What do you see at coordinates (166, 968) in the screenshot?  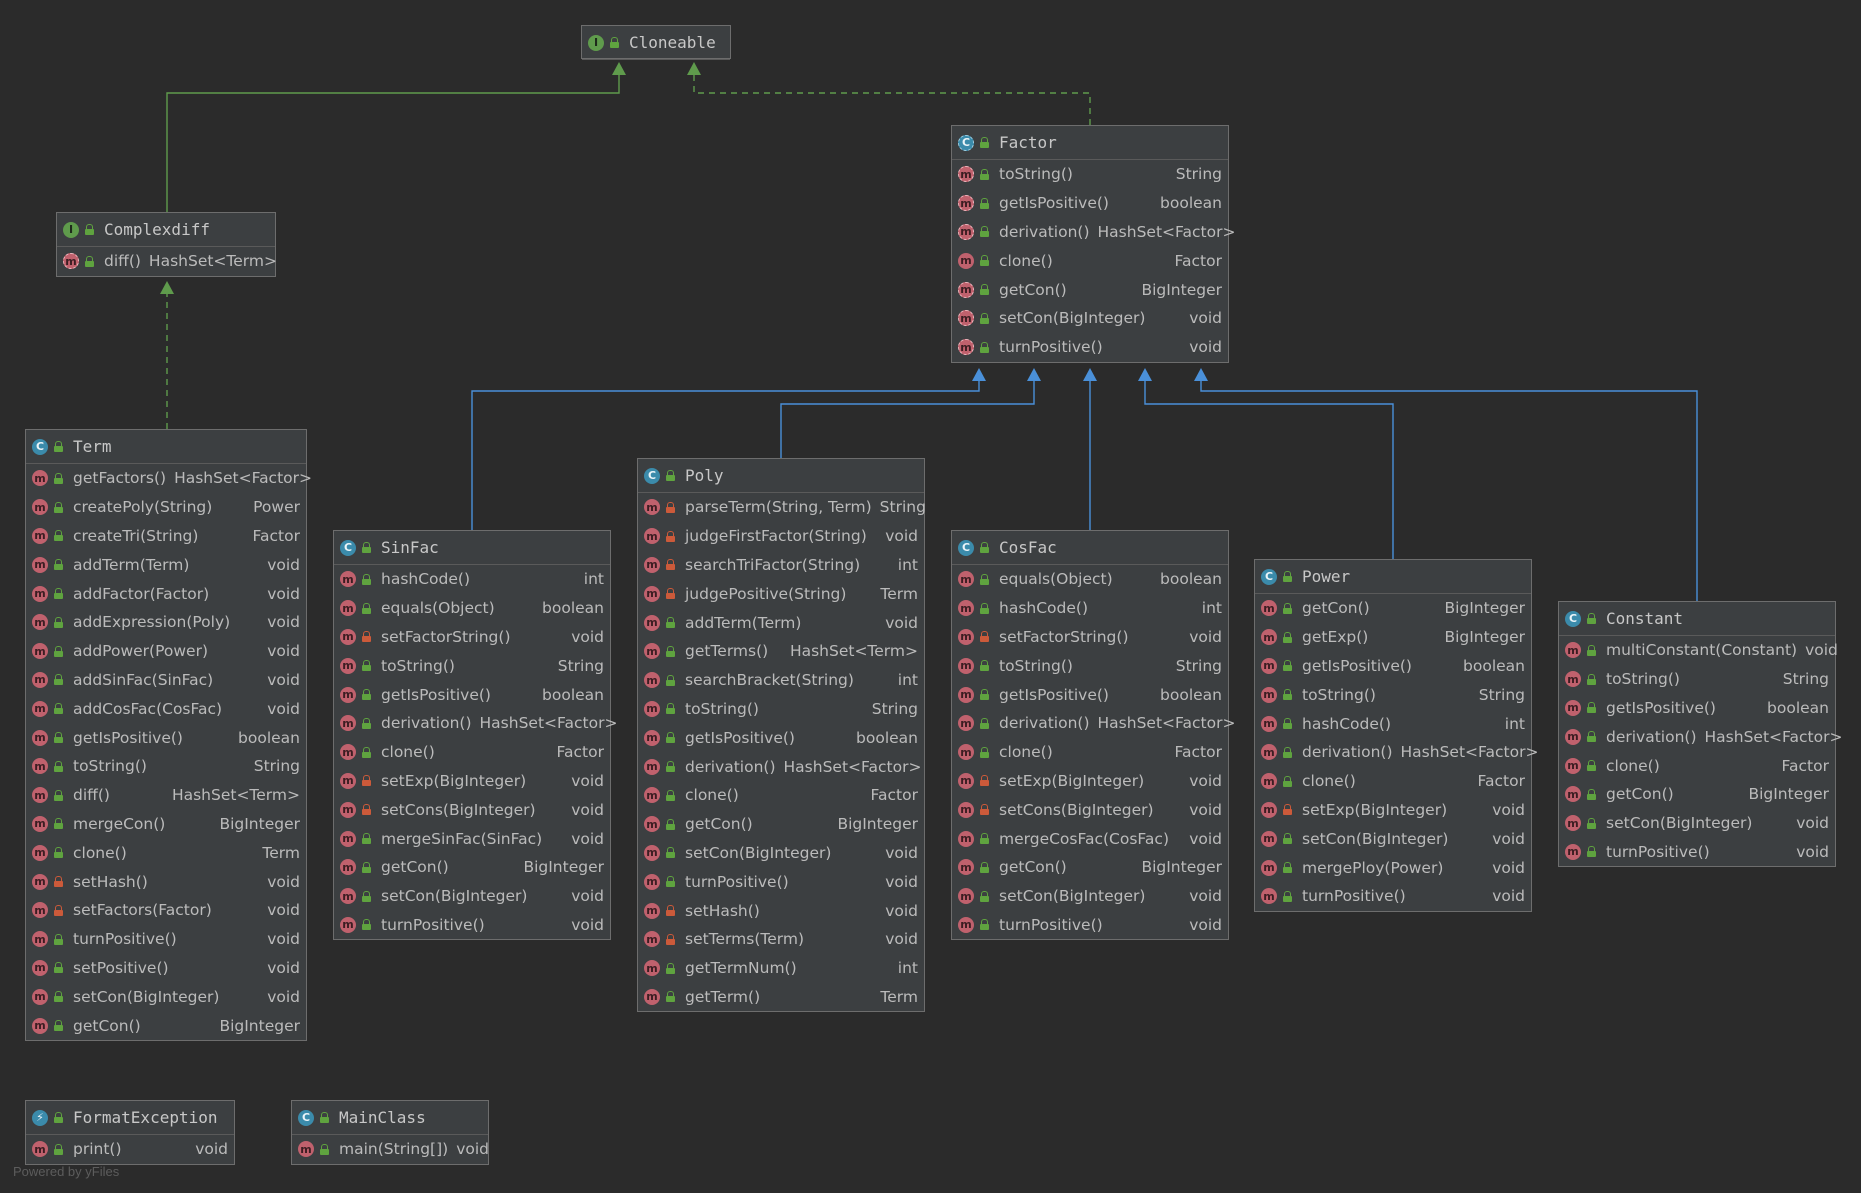 I see `method-row: m setPositive() void` at bounding box center [166, 968].